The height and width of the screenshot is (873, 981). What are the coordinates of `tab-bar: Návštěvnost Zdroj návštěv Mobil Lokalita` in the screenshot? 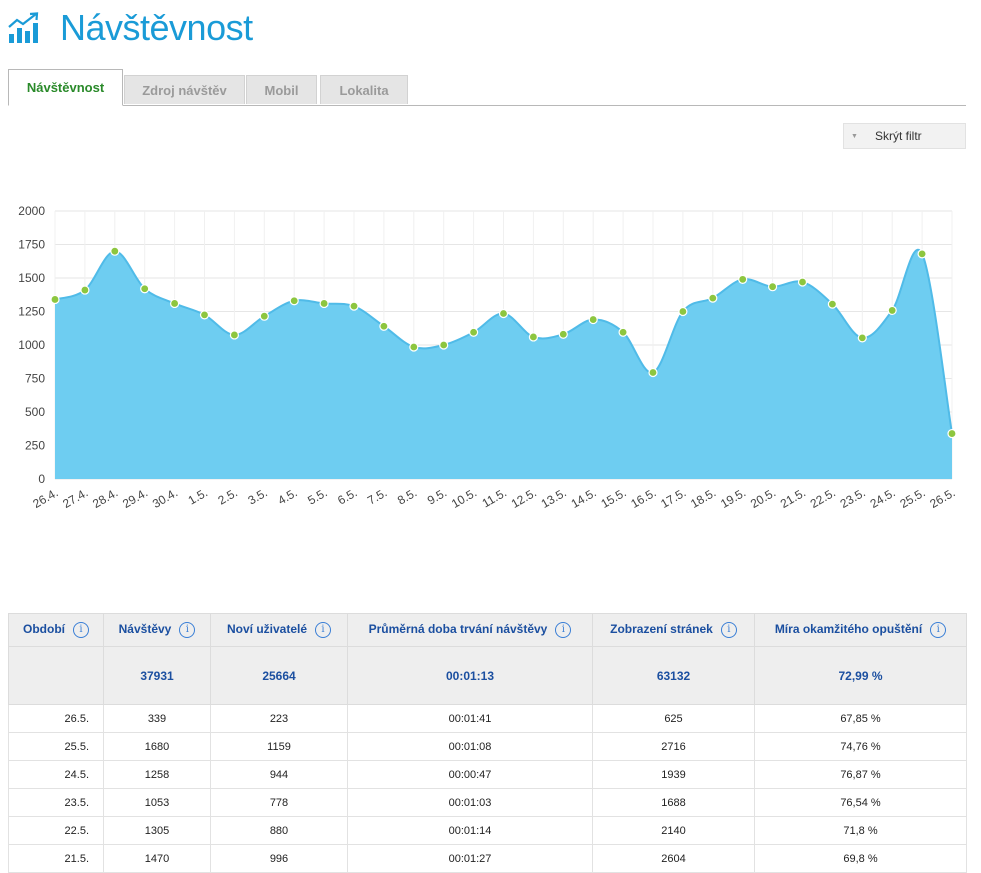 It's located at (487, 87).